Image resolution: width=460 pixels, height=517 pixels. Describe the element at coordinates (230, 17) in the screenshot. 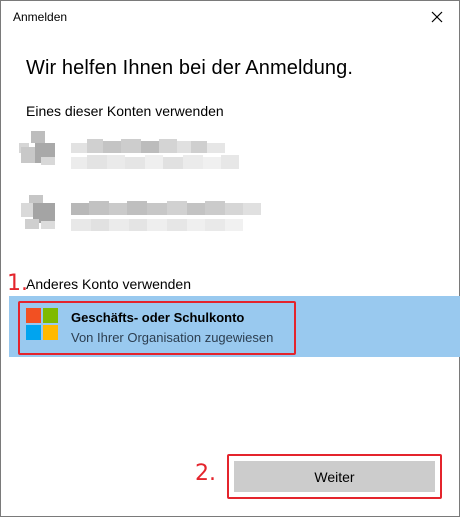

I see `title-bar: Anmelden` at that location.